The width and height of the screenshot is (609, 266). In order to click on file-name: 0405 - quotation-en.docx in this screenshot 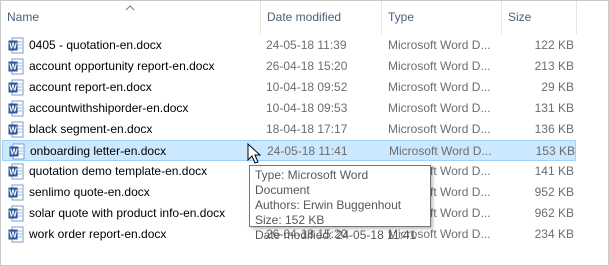, I will do `click(95, 45)`.